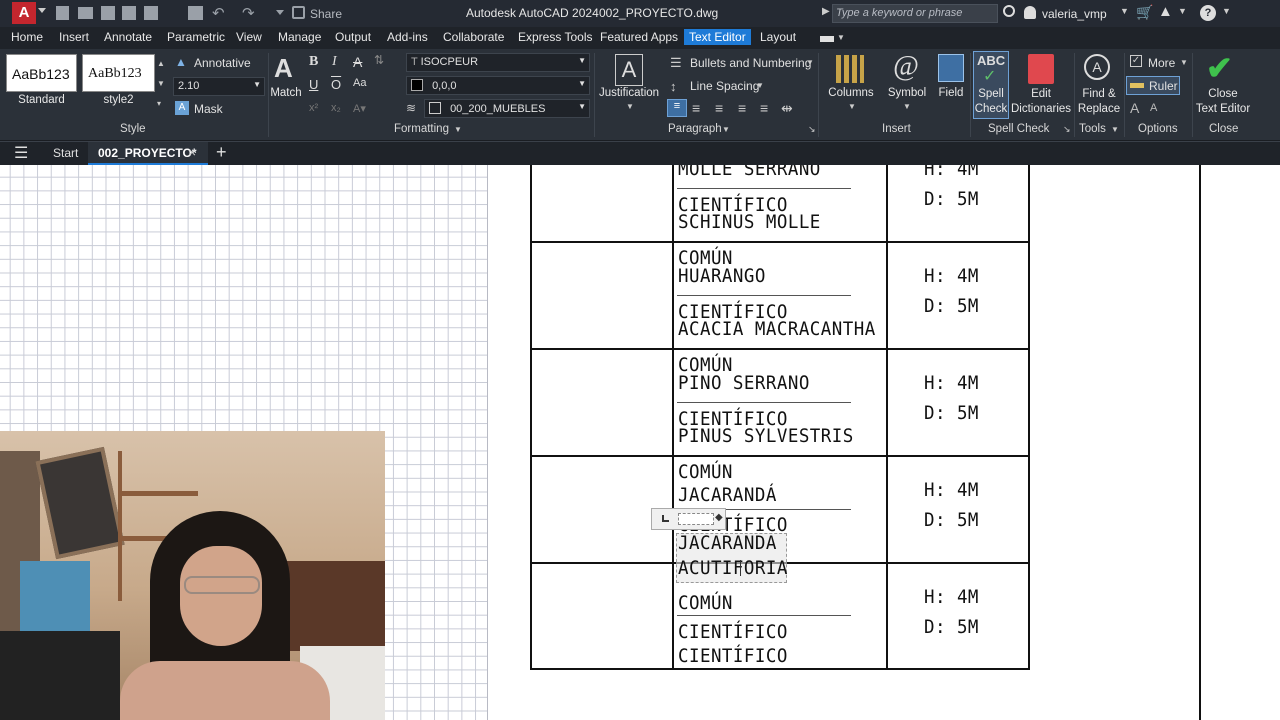 The height and width of the screenshot is (720, 1280). Describe the element at coordinates (852, 106) in the screenshot. I see `columns-dropdown-icon: ▼` at that location.